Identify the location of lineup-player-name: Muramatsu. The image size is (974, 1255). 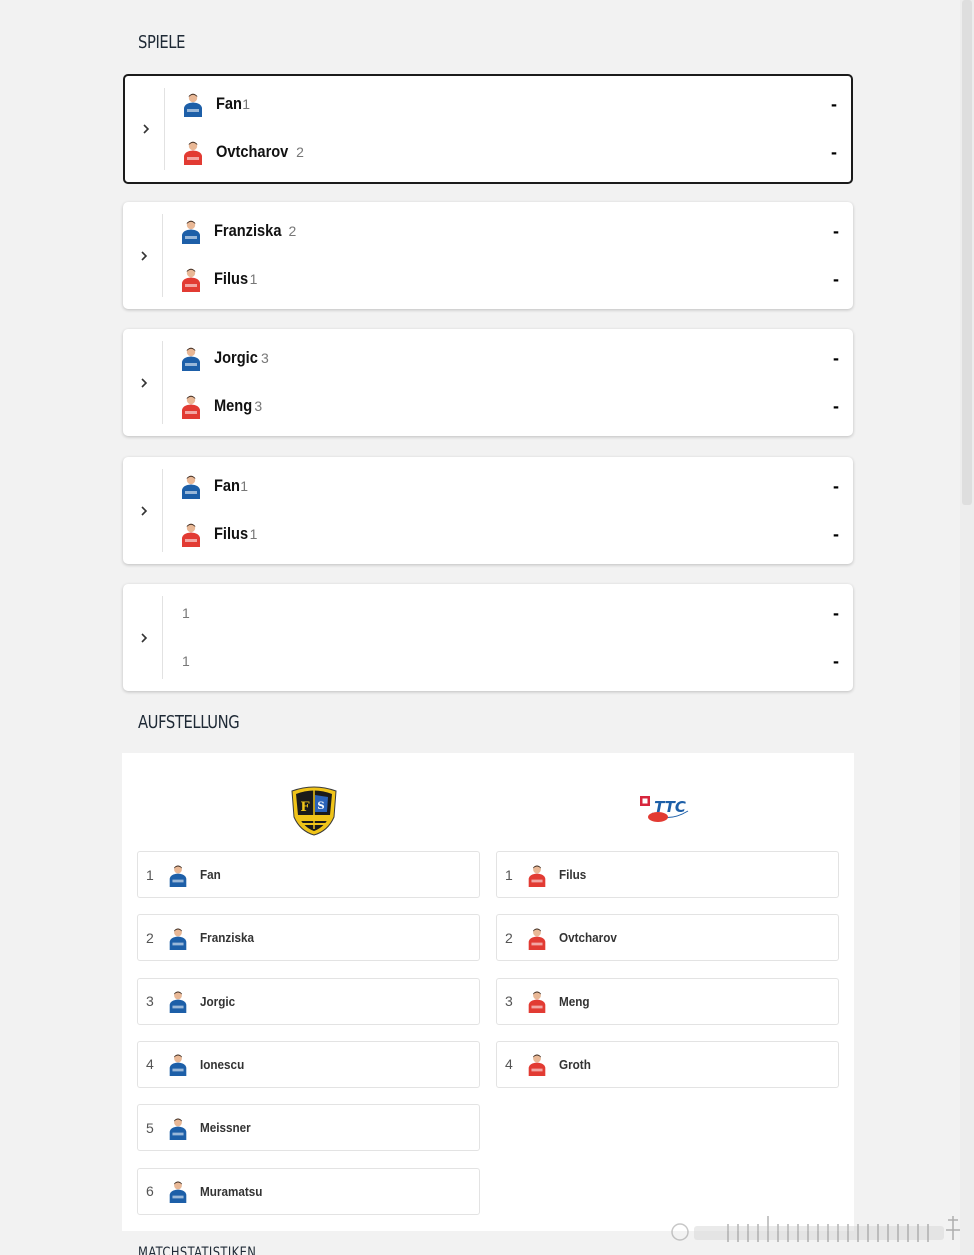
(231, 1191).